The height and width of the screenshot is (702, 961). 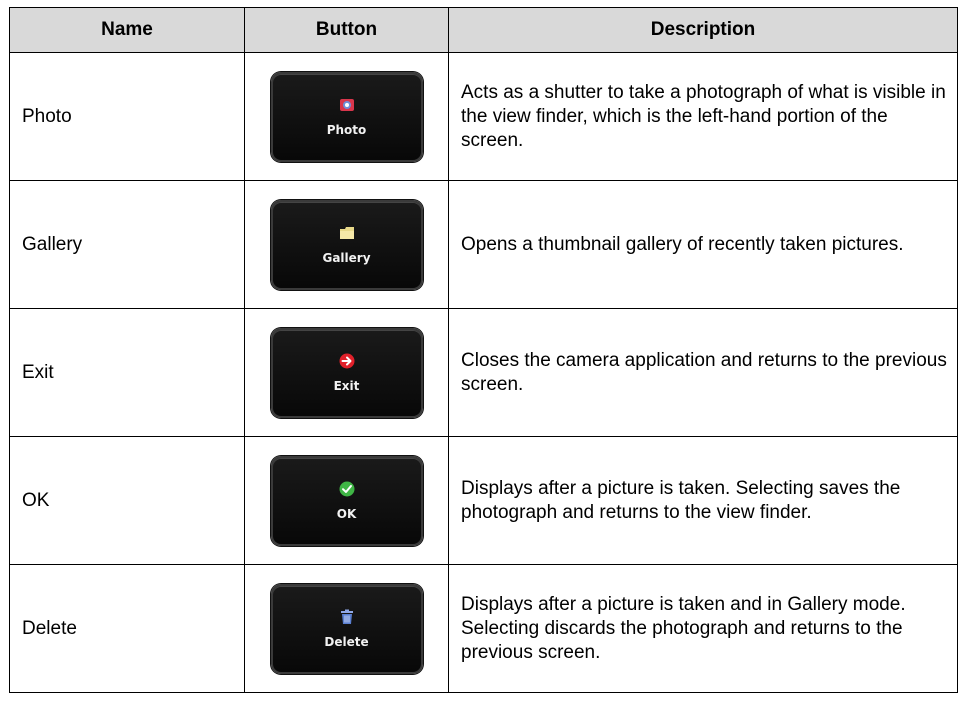 I want to click on photo-button: Photo, so click(x=346, y=116).